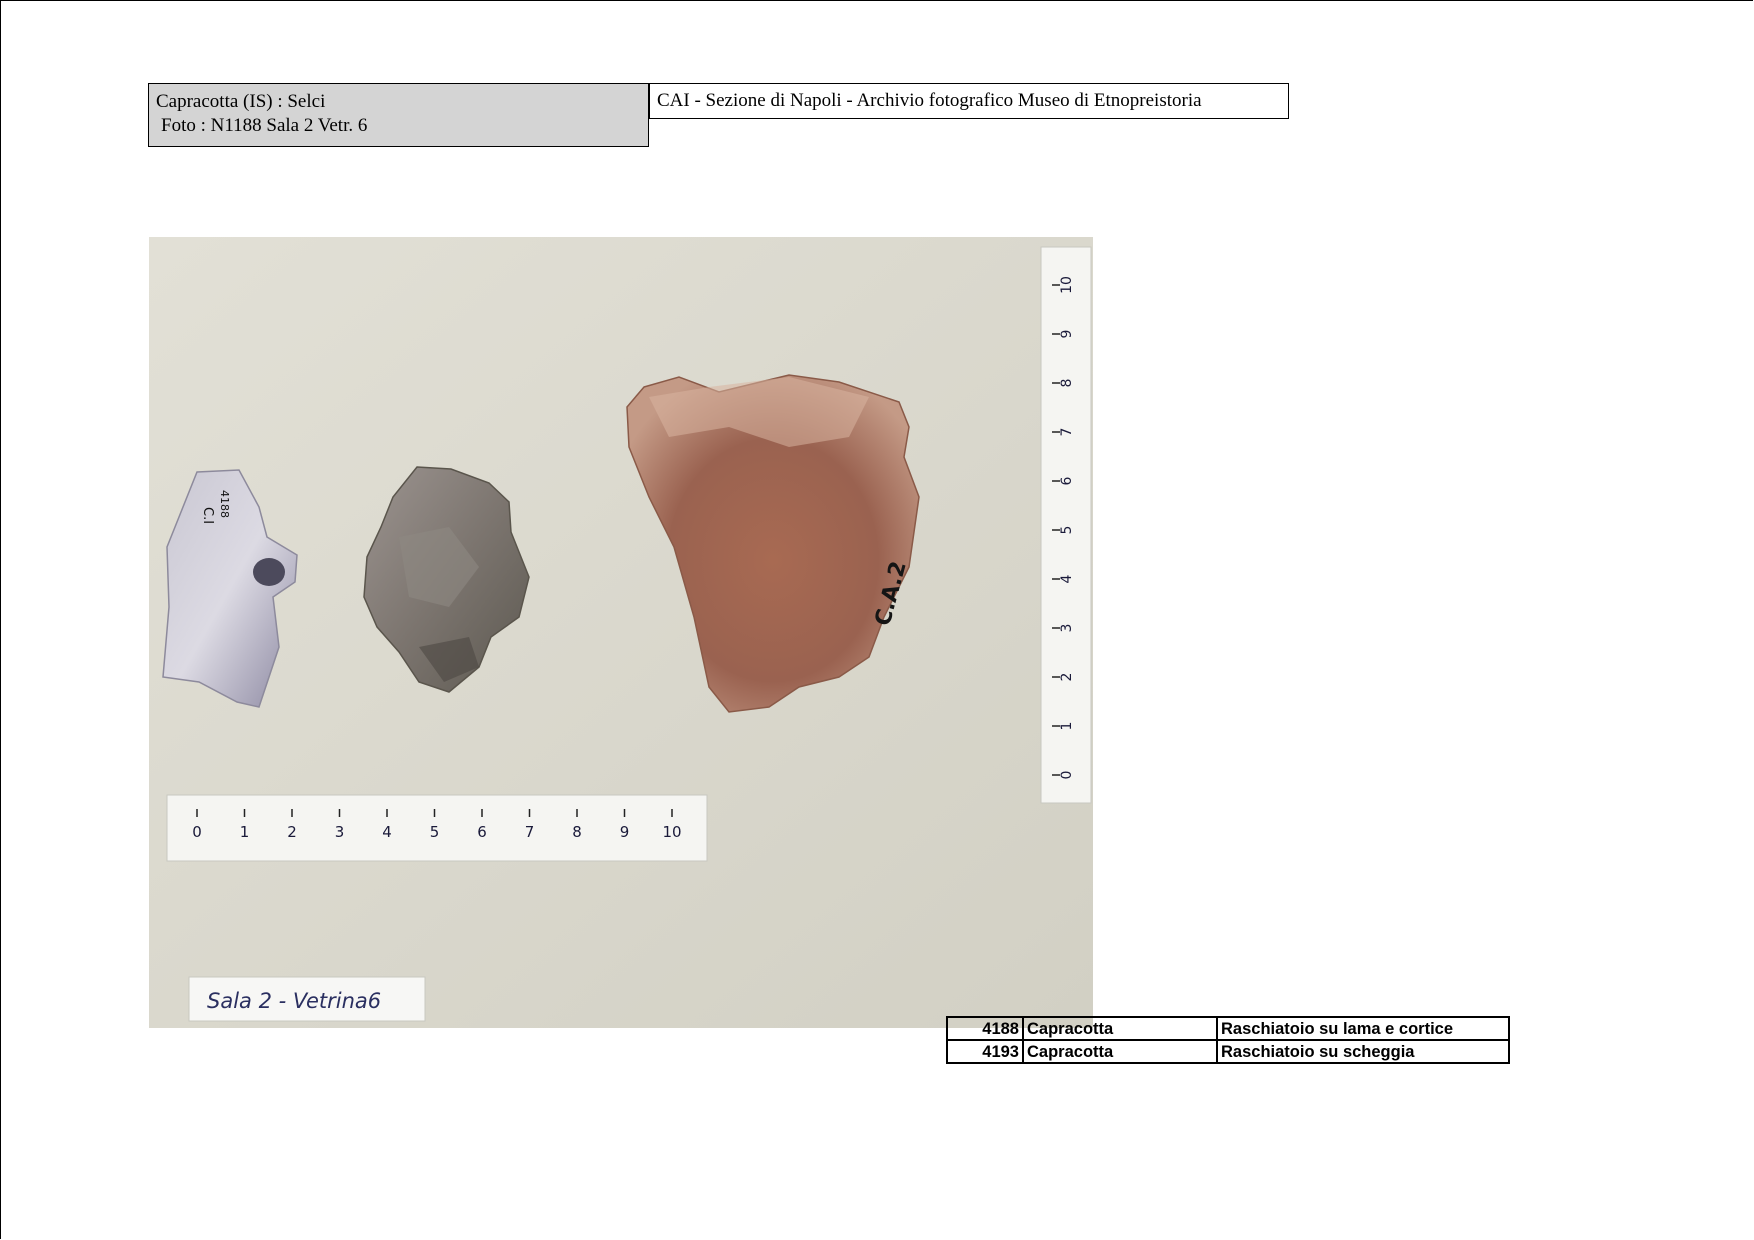  Describe the element at coordinates (207, 515) in the screenshot. I see `artifact-1-label-a: C.I` at that location.